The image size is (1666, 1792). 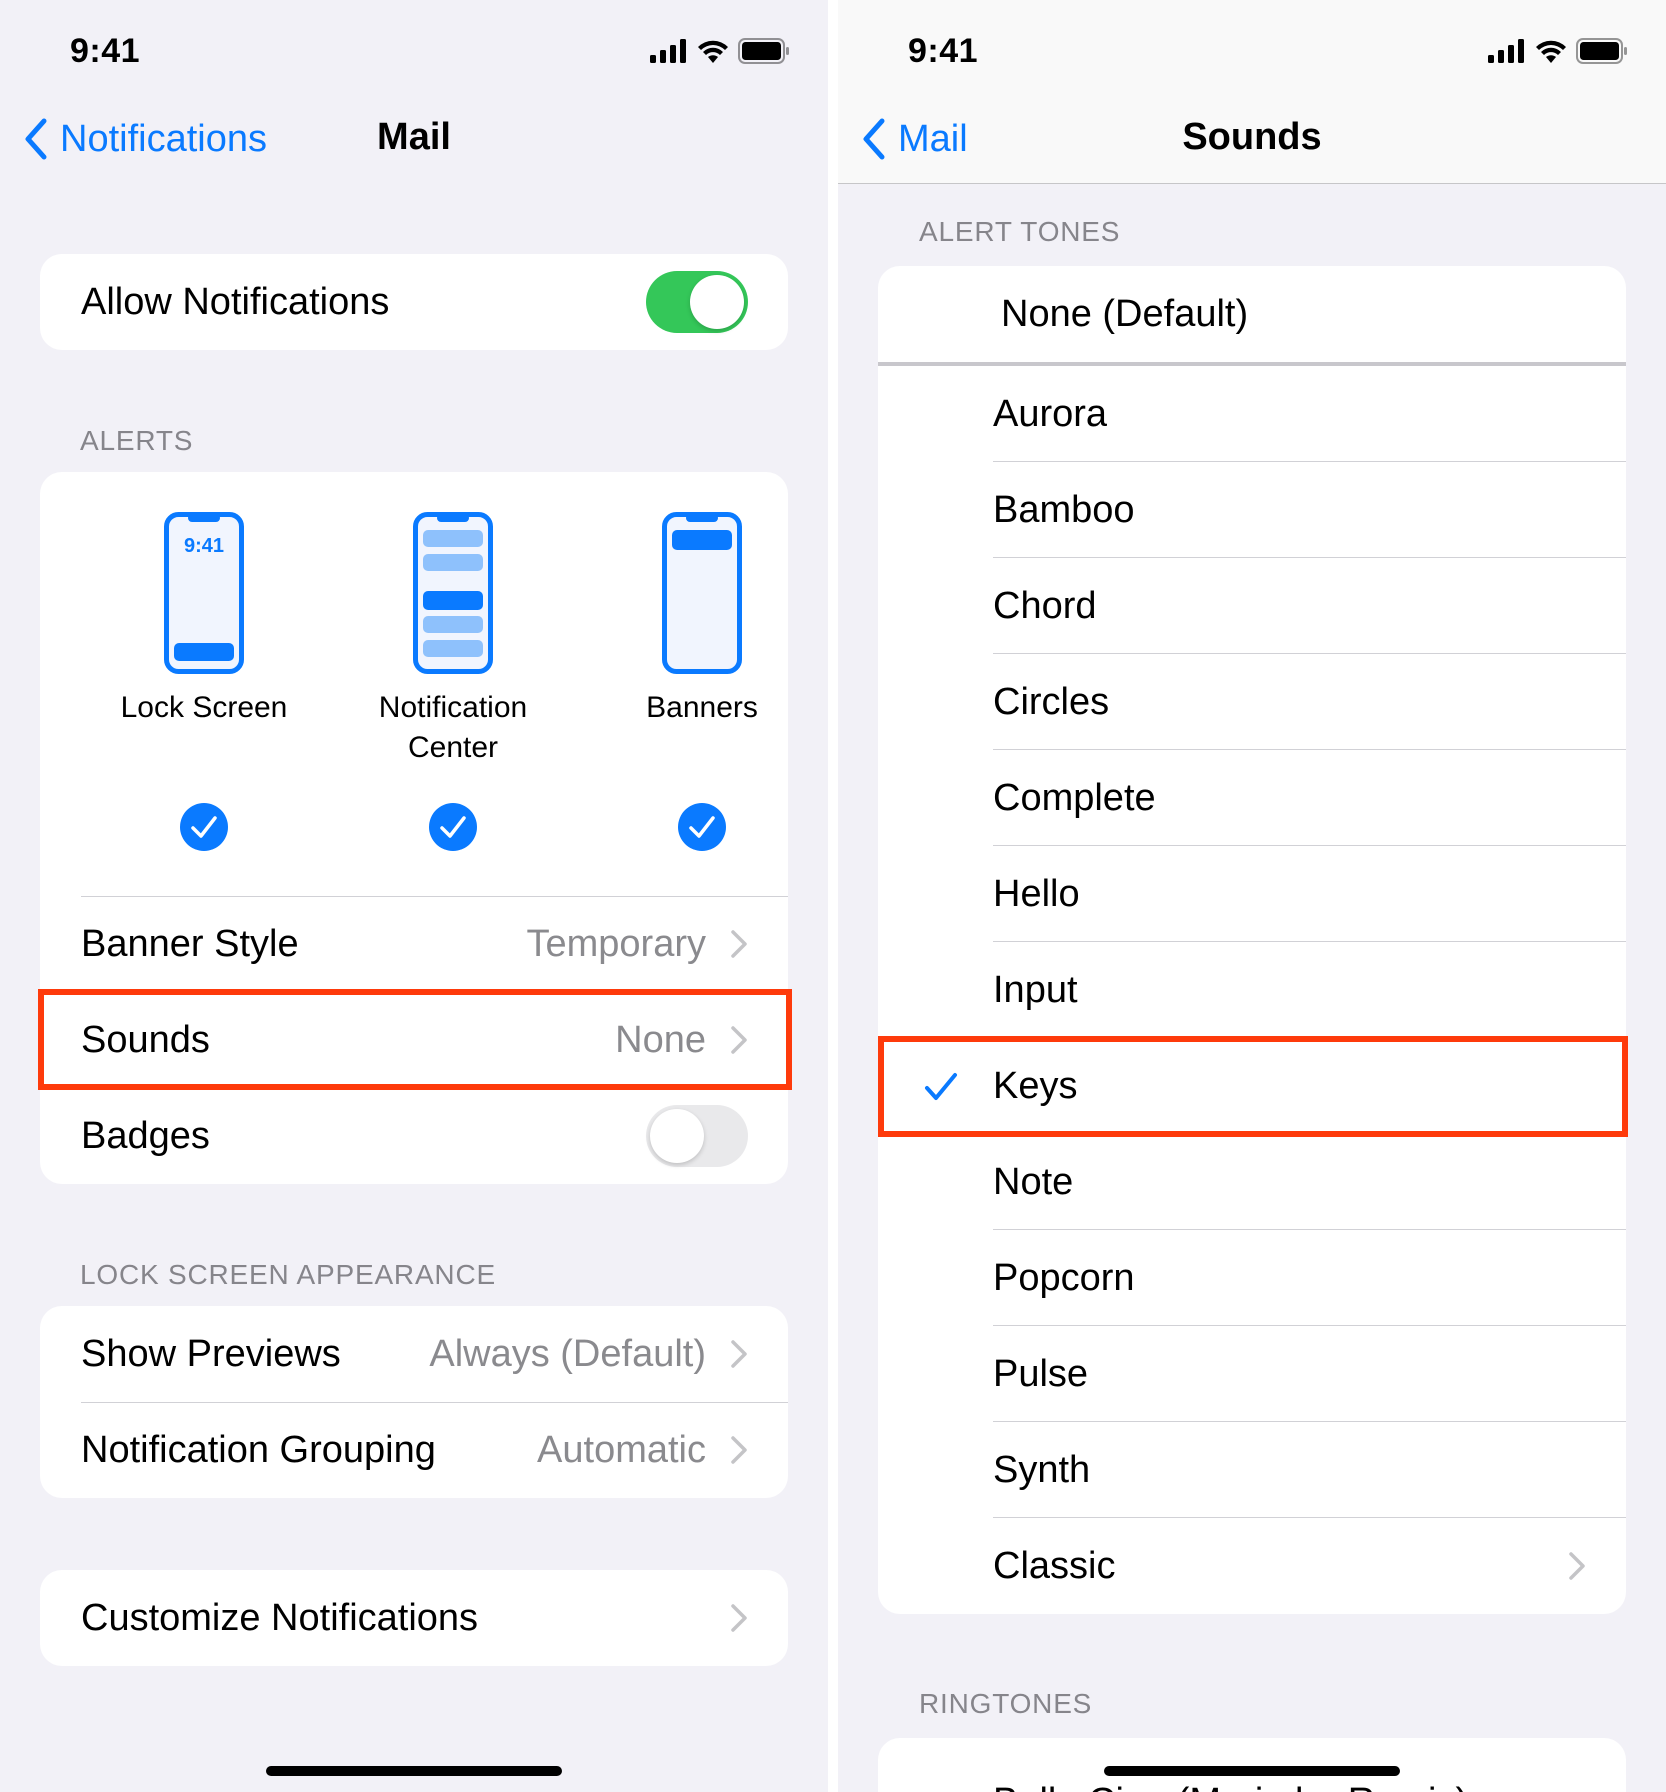 What do you see at coordinates (258, 1449) in the screenshot?
I see `notification-grouping-label: Notification Grouping` at bounding box center [258, 1449].